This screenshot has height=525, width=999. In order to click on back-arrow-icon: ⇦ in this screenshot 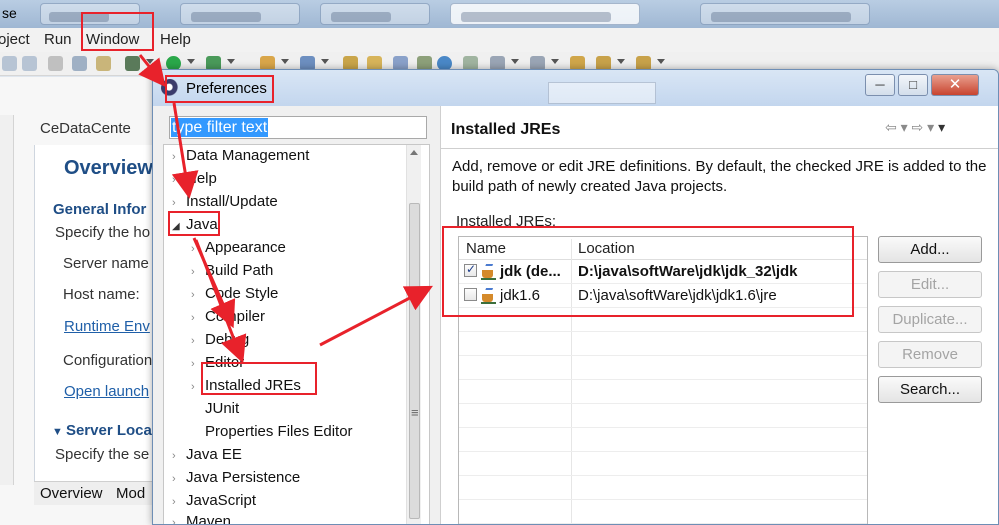, I will do `click(891, 127)`.